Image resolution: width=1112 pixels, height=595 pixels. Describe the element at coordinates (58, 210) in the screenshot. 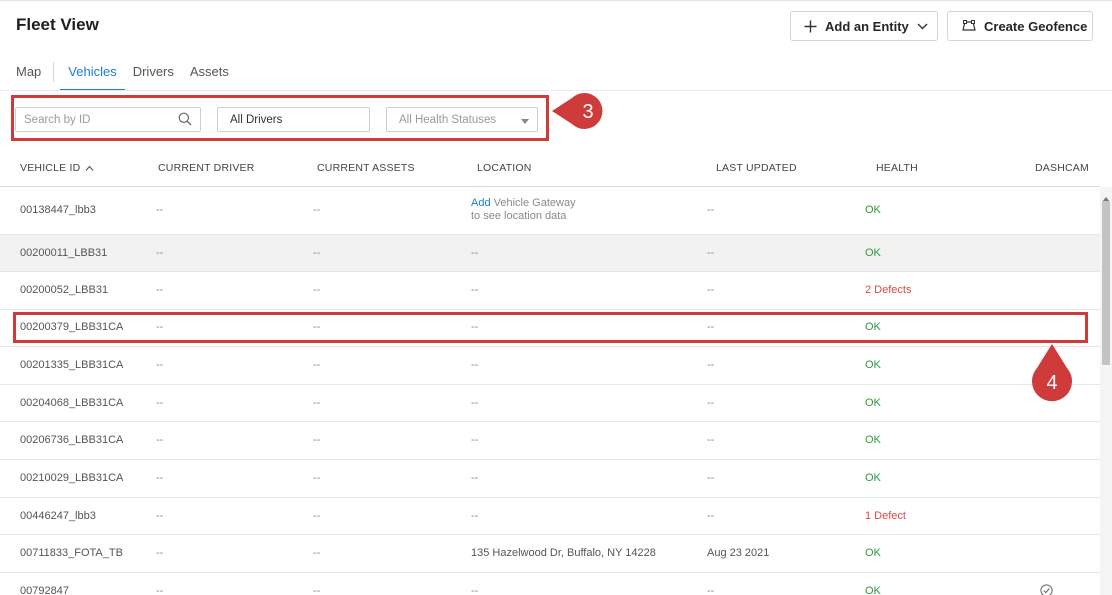

I see `vehicle-id-cell: 00138447_lbb3` at that location.